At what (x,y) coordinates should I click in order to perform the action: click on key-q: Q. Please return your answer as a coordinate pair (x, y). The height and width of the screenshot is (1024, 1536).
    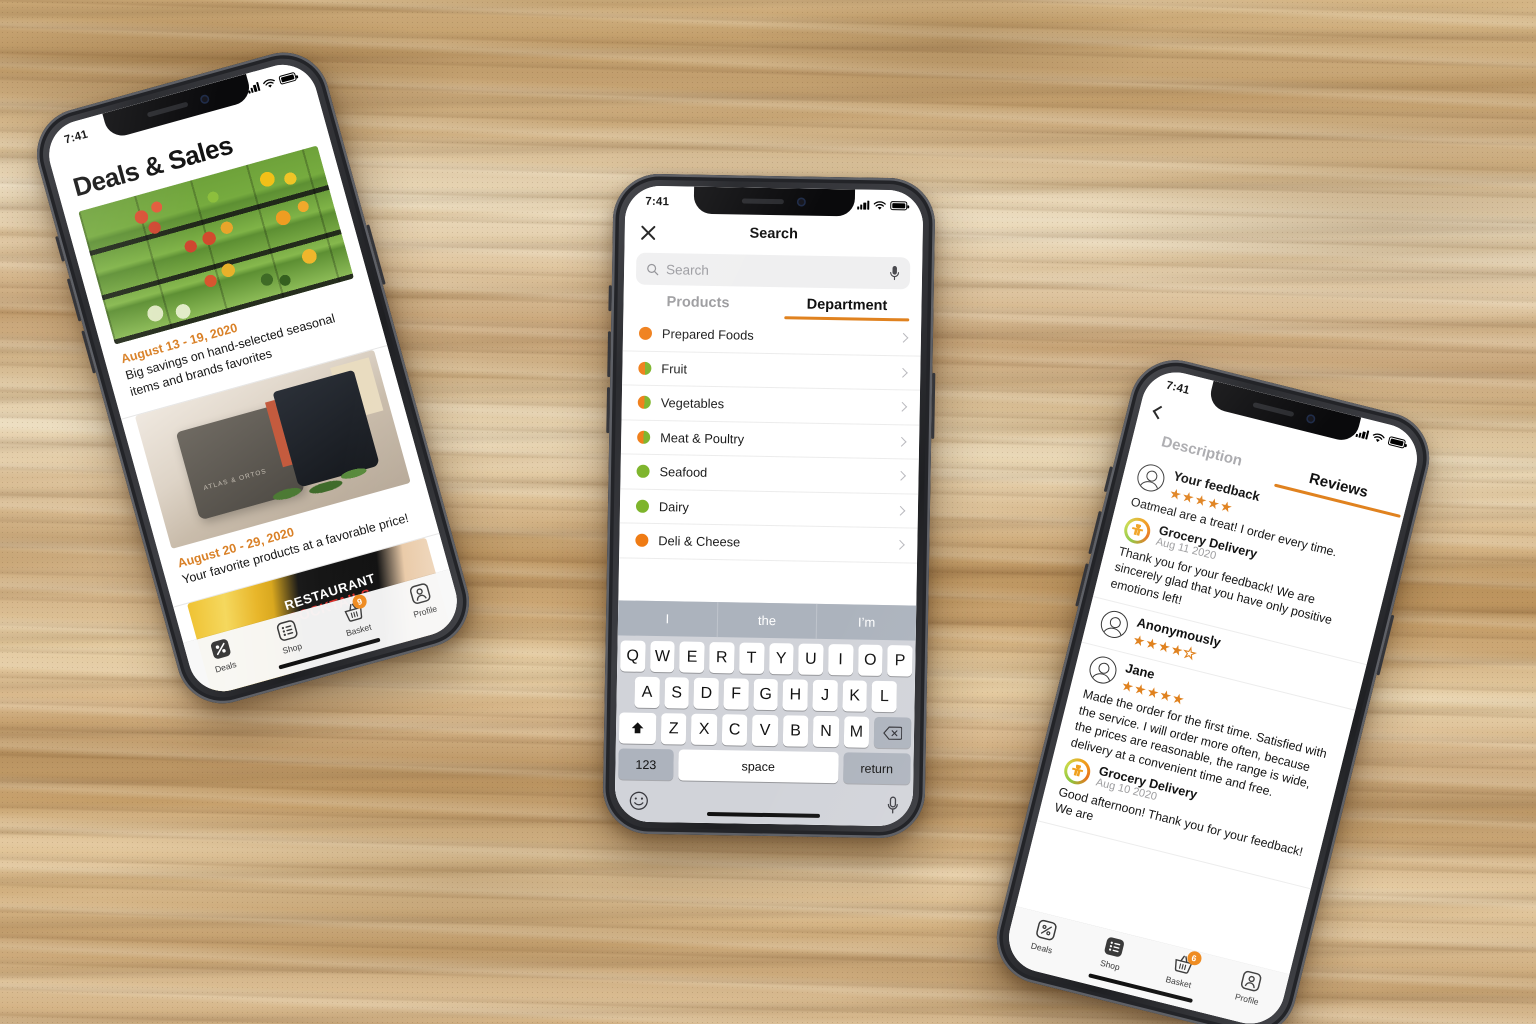
    Looking at the image, I should click on (633, 656).